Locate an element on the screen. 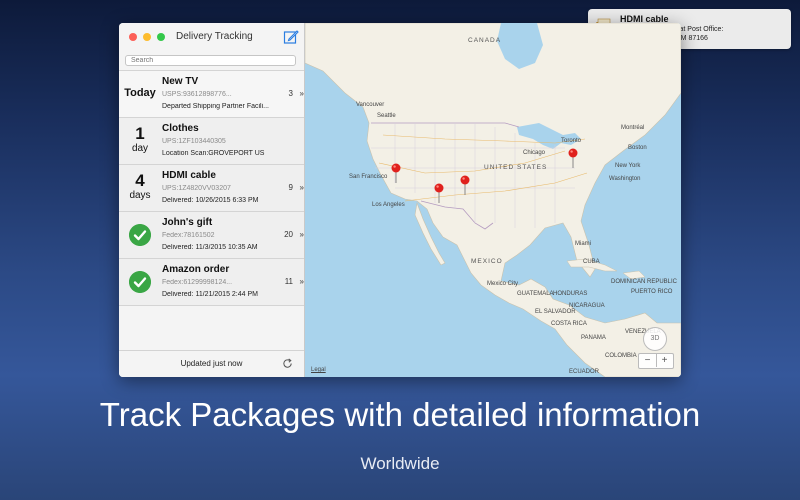 The height and width of the screenshot is (500, 800). eta-unit: days is located at coordinates (140, 195).